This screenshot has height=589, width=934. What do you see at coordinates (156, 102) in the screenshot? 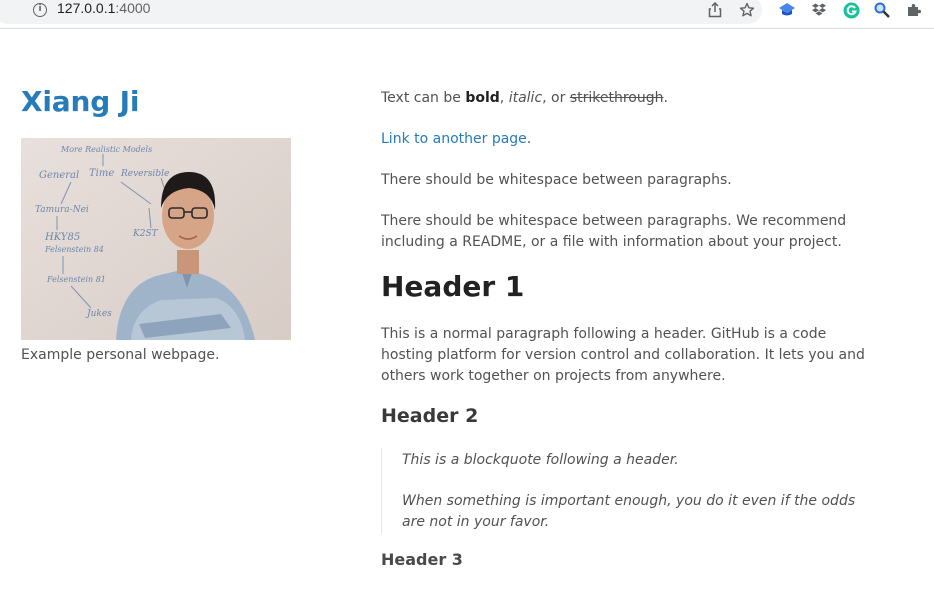
I see `site-title: Xiang Ji` at bounding box center [156, 102].